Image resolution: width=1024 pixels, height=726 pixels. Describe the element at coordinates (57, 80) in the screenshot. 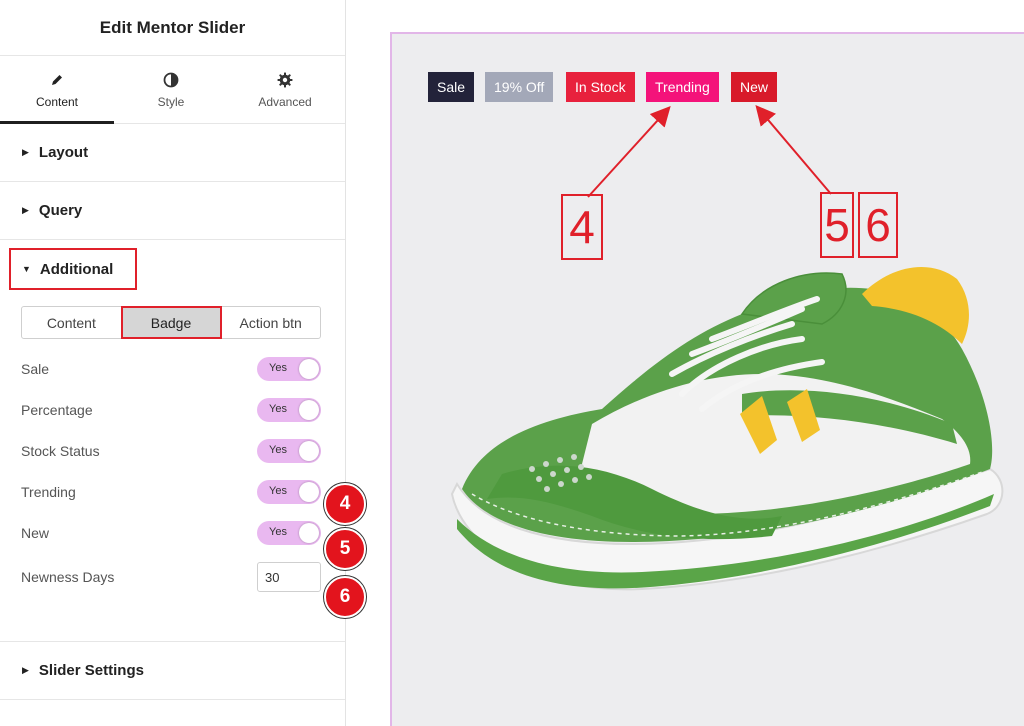

I see `pencil-icon` at that location.